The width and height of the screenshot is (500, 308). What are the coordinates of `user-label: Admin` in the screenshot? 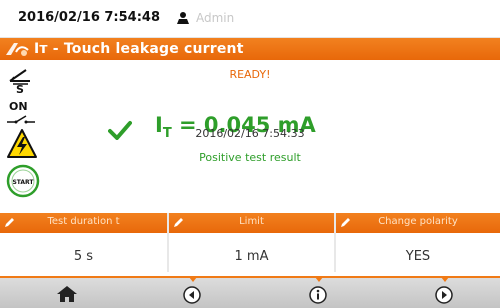 It's located at (215, 18).